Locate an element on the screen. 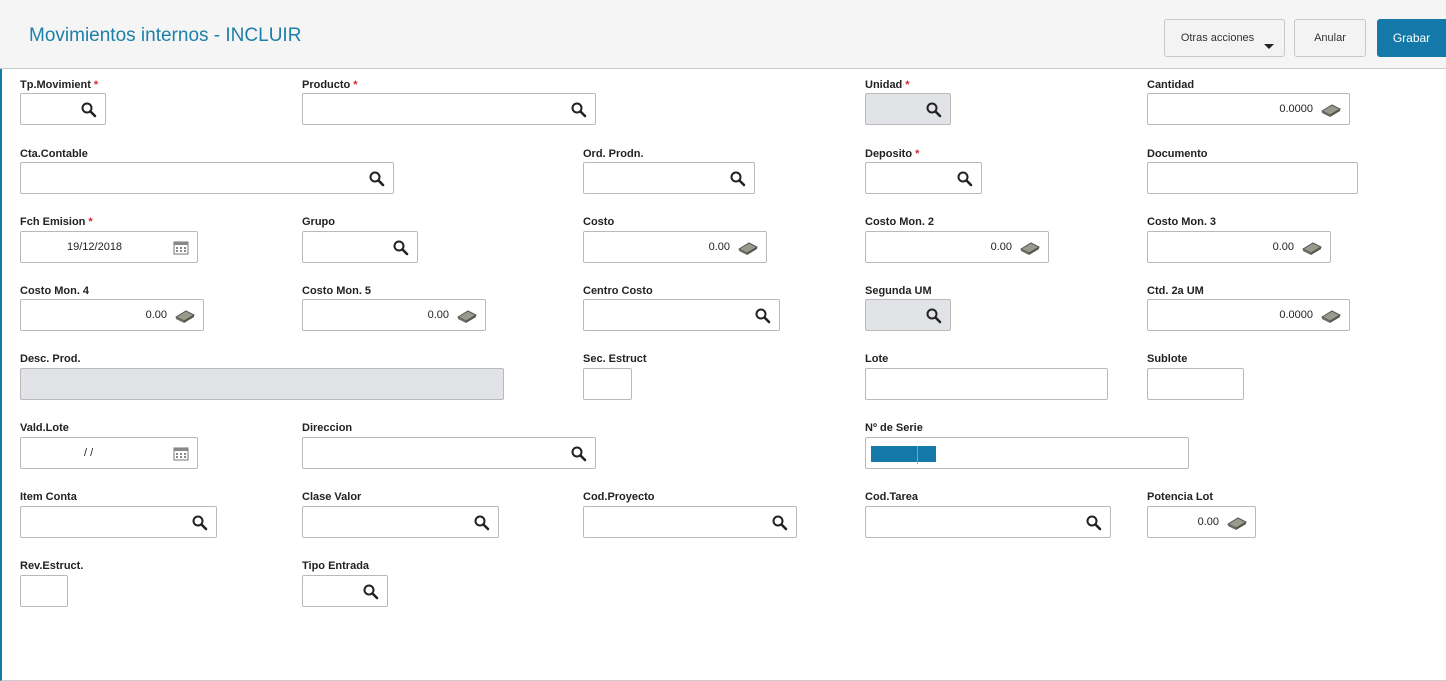  deposito-field is located at coordinates (923, 178).